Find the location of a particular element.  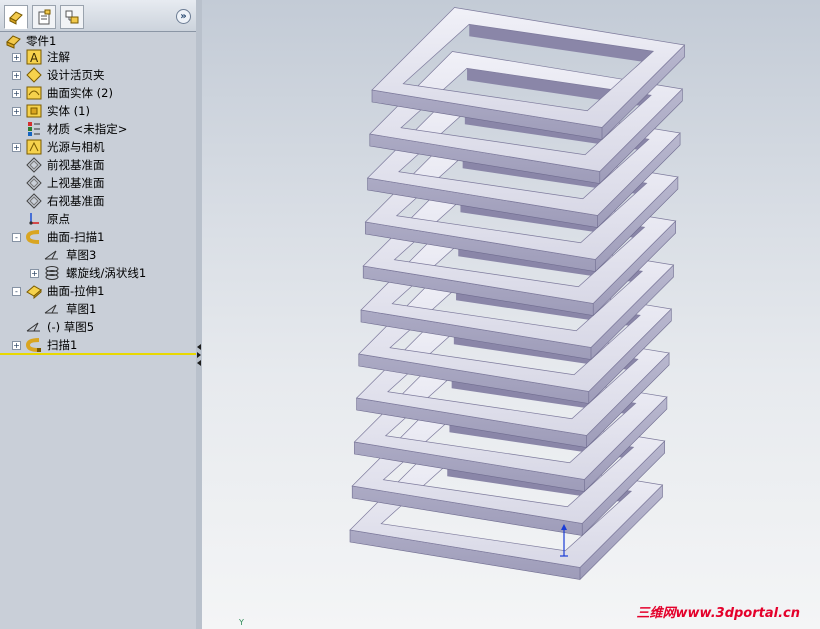

tree-item-annotations: + A 注解 is located at coordinates (98, 57).